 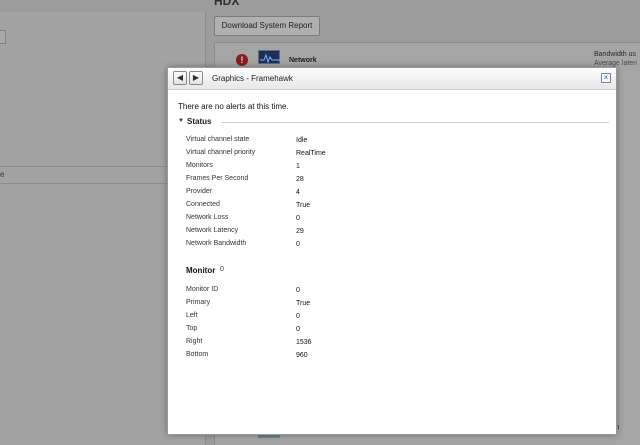 What do you see at coordinates (202, 289) in the screenshot?
I see `monitor-row-label: Monitor ID` at bounding box center [202, 289].